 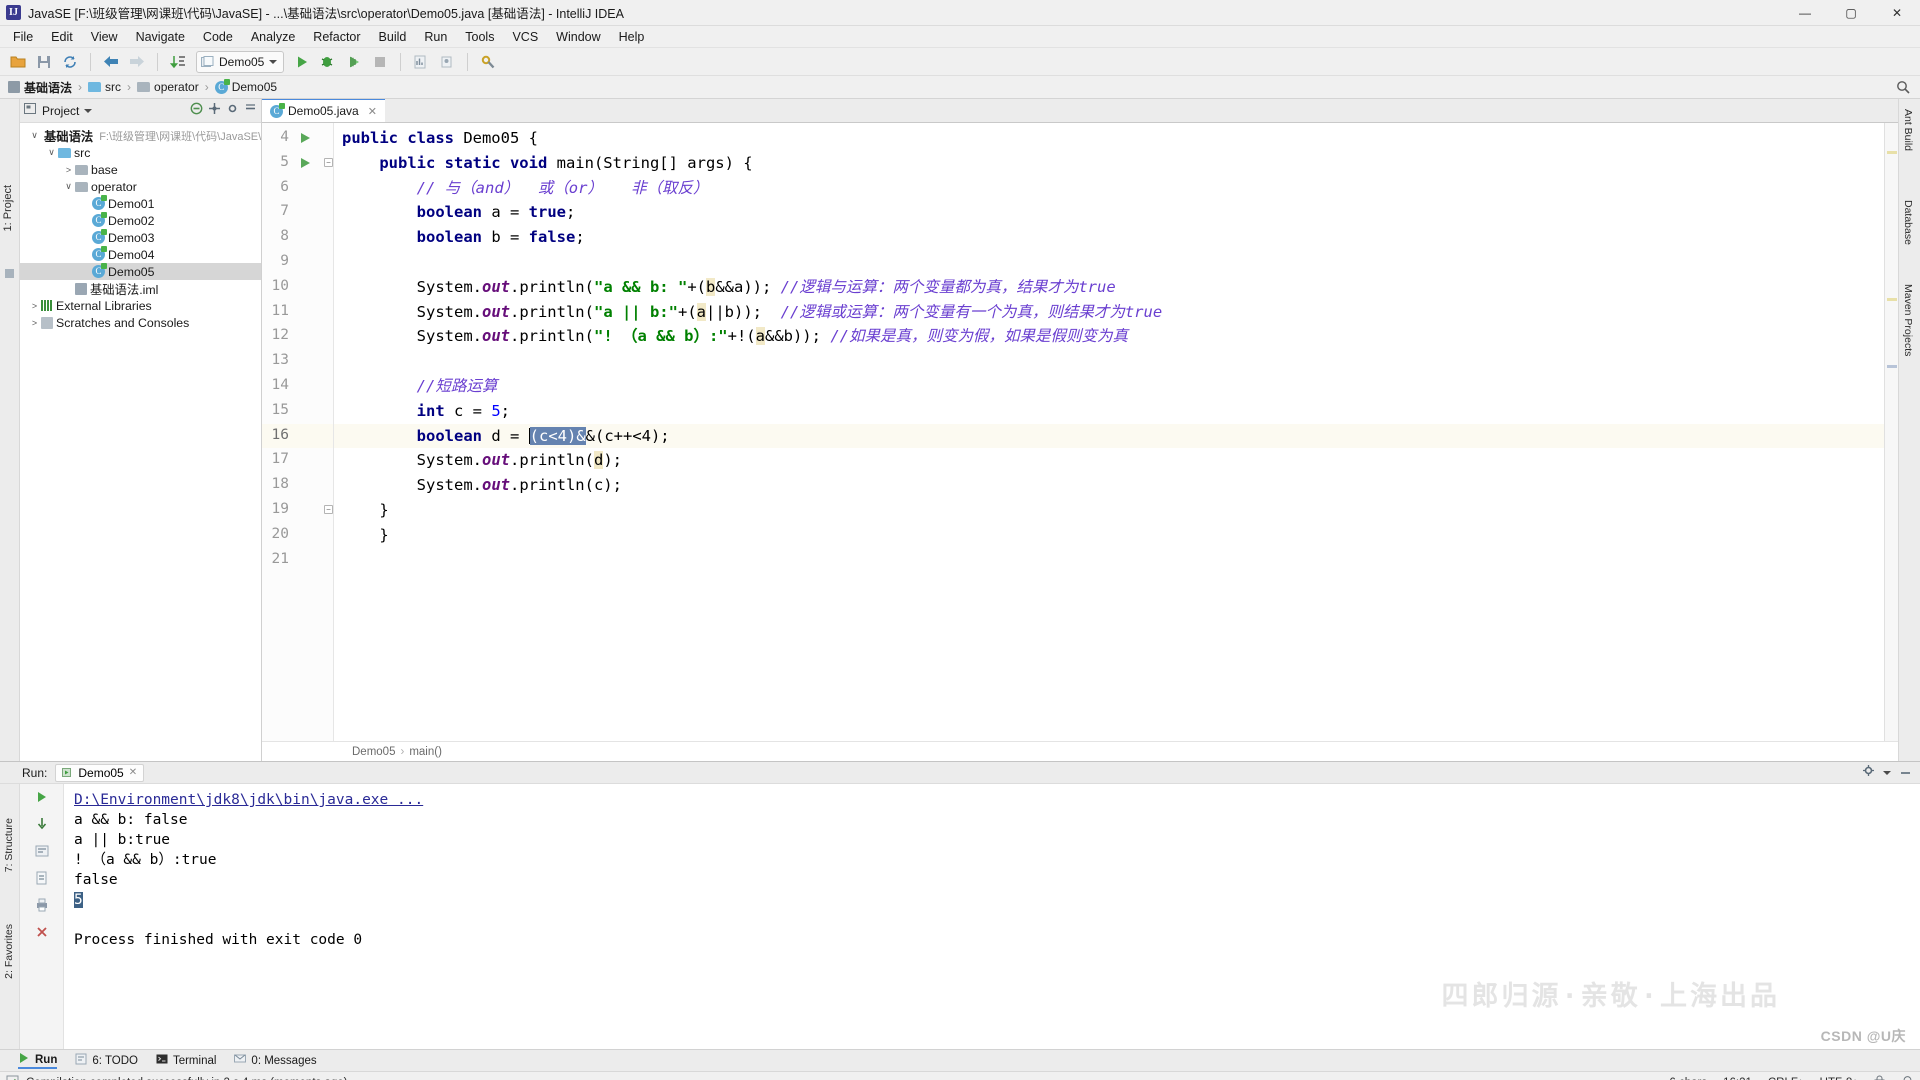 What do you see at coordinates (42, 797) in the screenshot?
I see `rerun-icon` at bounding box center [42, 797].